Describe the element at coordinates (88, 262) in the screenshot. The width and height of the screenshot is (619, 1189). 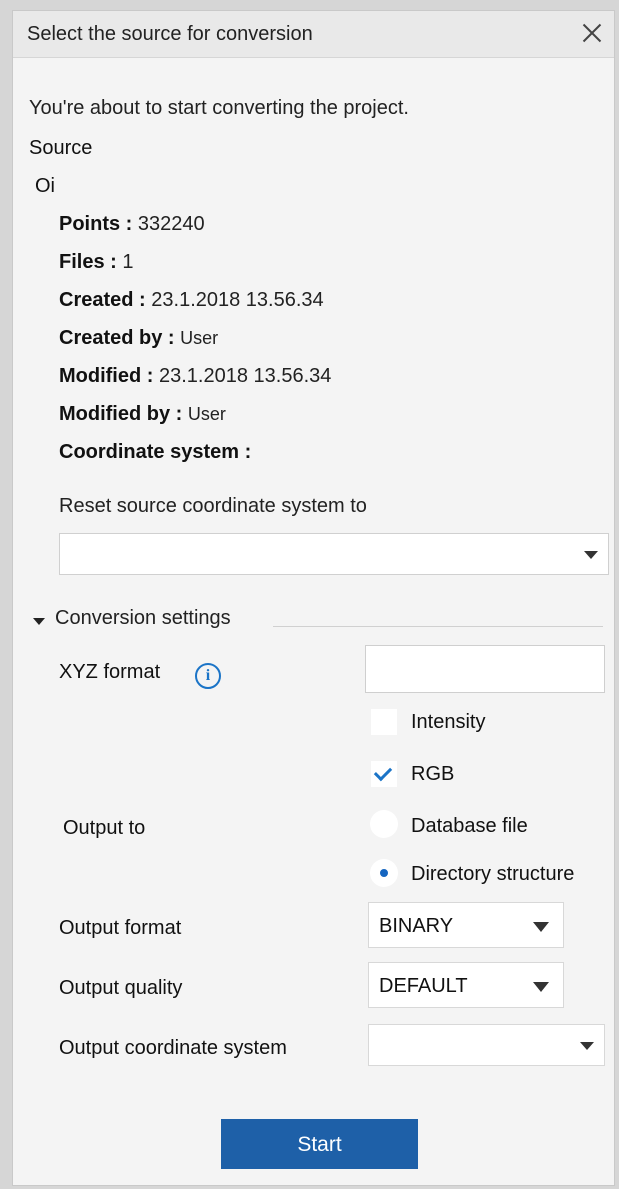
I see `files-label: Files :` at that location.